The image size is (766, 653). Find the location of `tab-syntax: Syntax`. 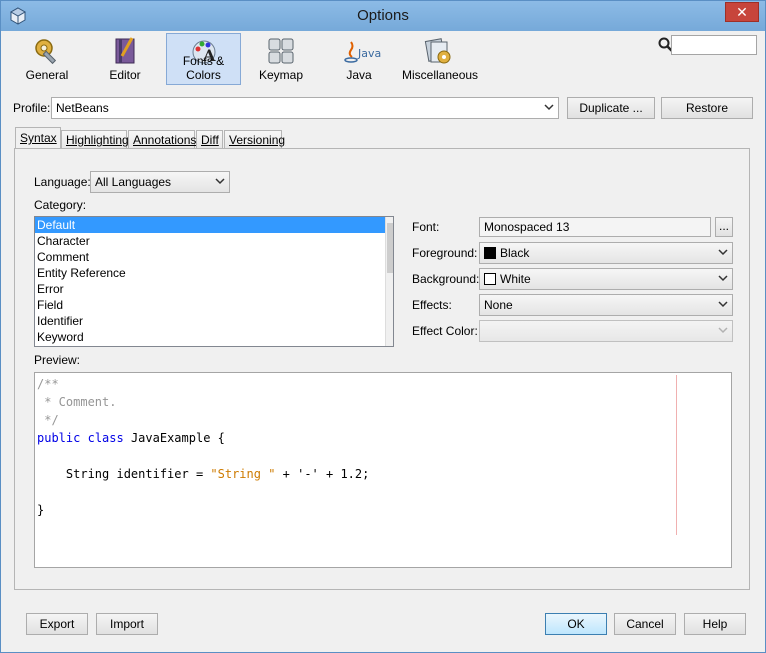

tab-syntax: Syntax is located at coordinates (38, 138).